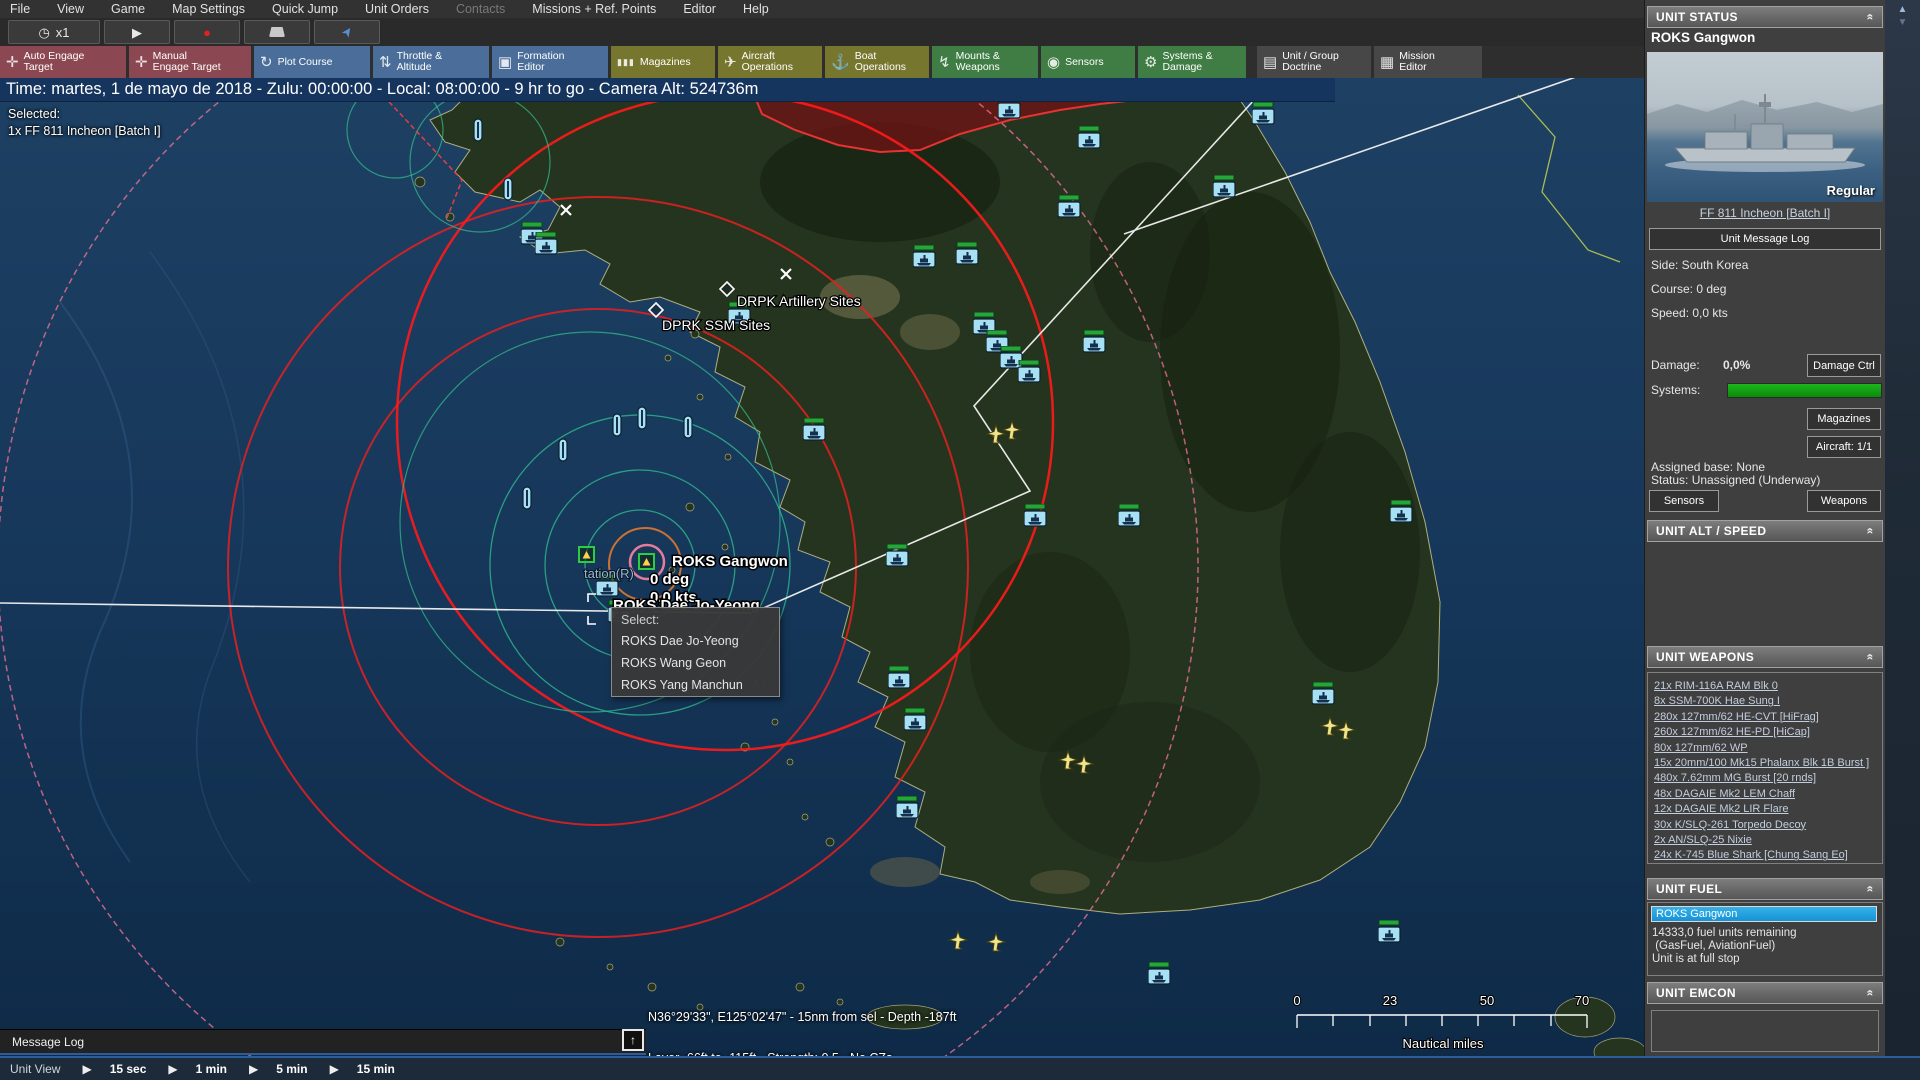 This screenshot has width=1920, height=1080. I want to click on magazines-panel-button: Magazines, so click(1844, 419).